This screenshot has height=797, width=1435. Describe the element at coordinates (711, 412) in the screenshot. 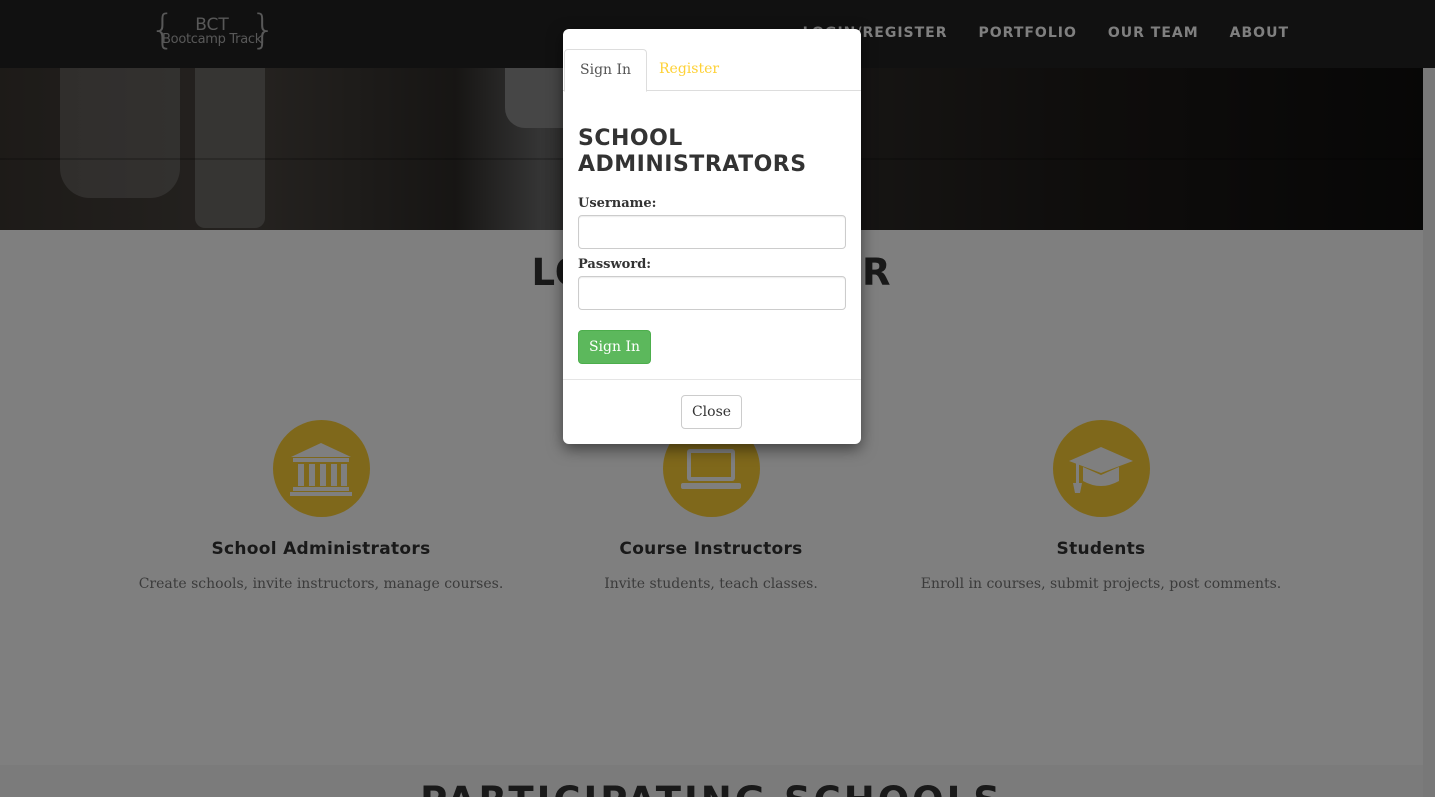

I see `close-button: Close` at that location.